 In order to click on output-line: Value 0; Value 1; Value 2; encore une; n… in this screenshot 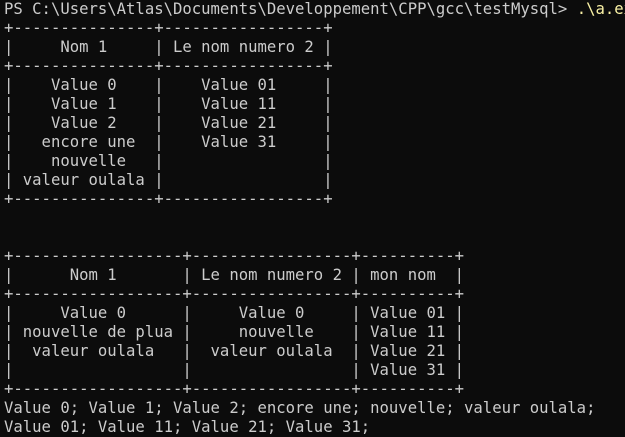, I will do `click(300, 408)`.